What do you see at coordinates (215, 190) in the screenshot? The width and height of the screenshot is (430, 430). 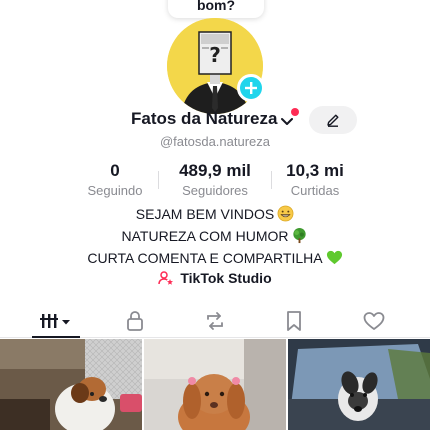 I see `stat-followers-label: Seguidores` at bounding box center [215, 190].